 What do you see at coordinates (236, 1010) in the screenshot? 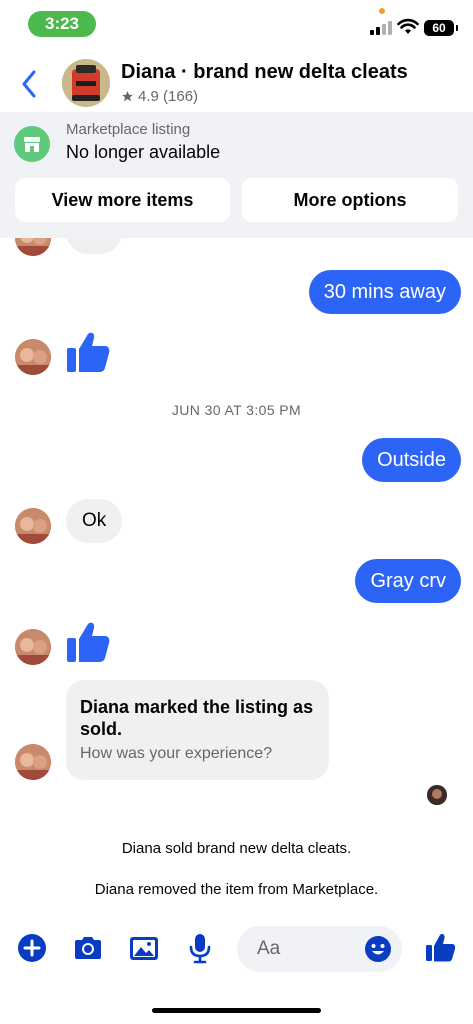
I see `home-indicator` at bounding box center [236, 1010].